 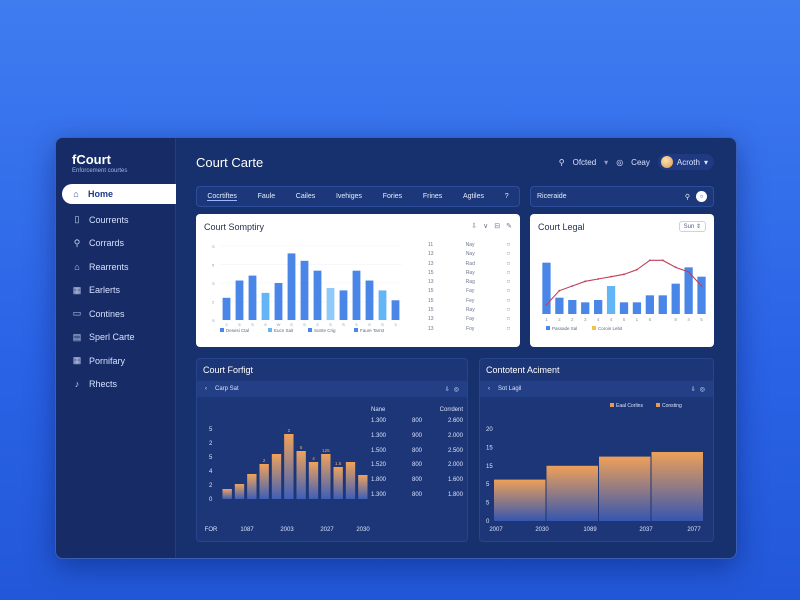 I want to click on sidebar-item-label: Rearrents, so click(x=109, y=266).